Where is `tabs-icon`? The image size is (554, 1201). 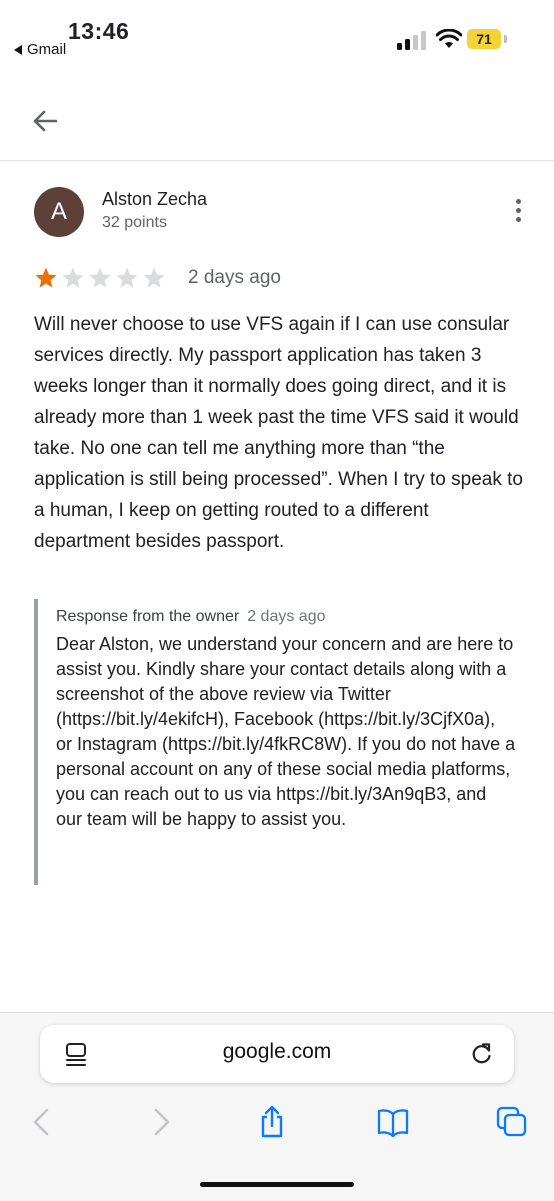
tabs-icon is located at coordinates (512, 1122).